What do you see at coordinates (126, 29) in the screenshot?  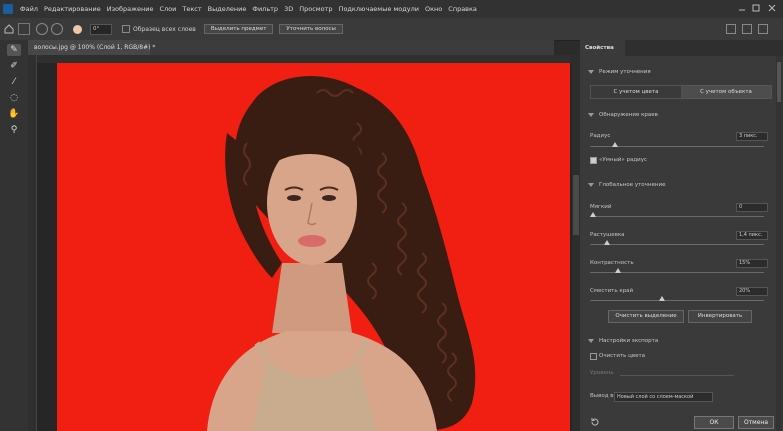 I see `sample-all-layers-checkbox` at bounding box center [126, 29].